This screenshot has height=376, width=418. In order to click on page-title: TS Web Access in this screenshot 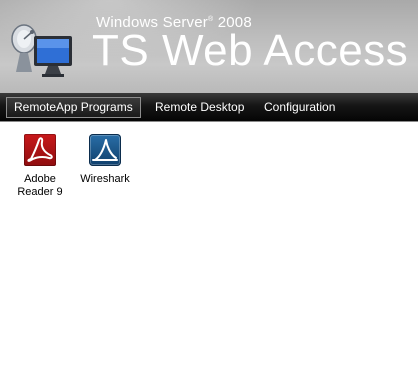, I will do `click(250, 50)`.